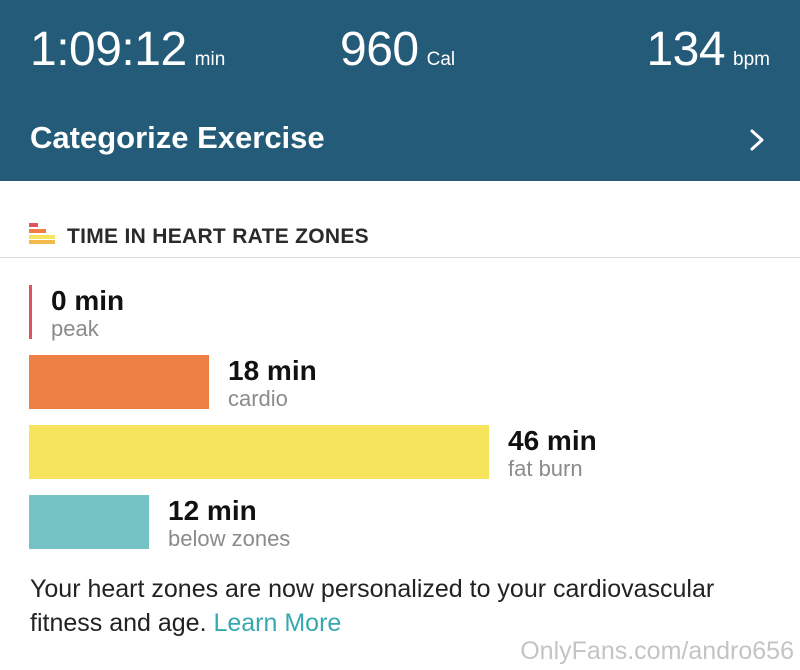 Image resolution: width=800 pixels, height=670 pixels. Describe the element at coordinates (258, 398) in the screenshot. I see `zone-label: cardio` at that location.